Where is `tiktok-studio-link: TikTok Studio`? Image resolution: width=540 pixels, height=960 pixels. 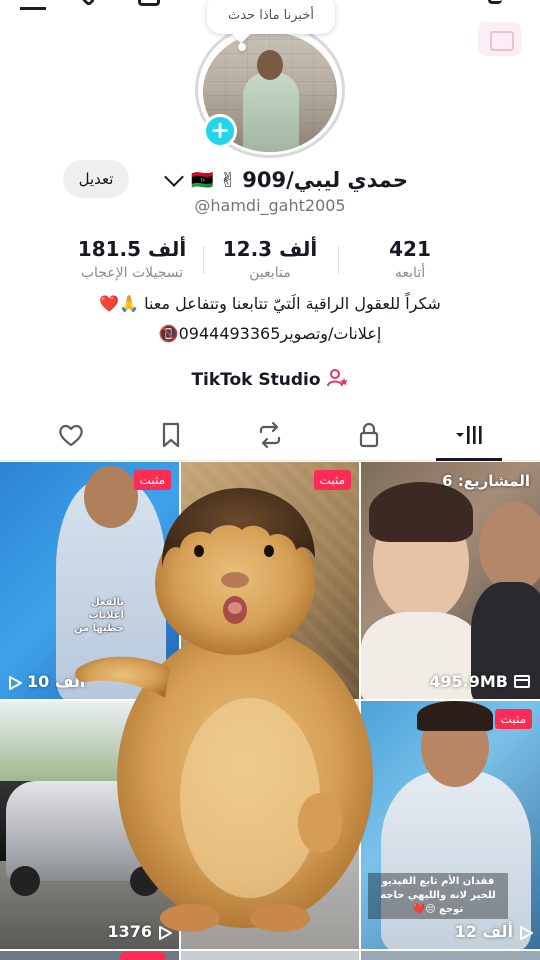
tiktok-studio-link: TikTok Studio is located at coordinates (270, 380).